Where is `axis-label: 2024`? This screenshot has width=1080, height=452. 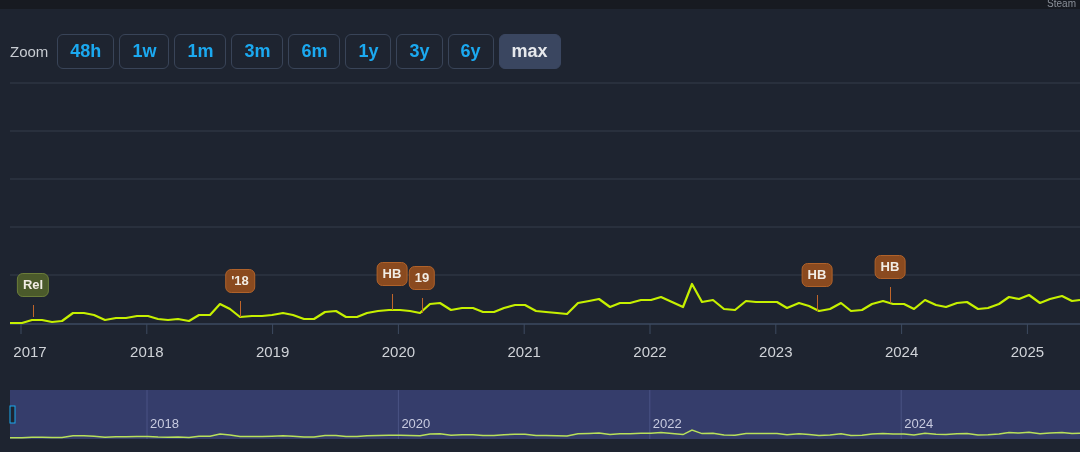 axis-label: 2024 is located at coordinates (901, 351).